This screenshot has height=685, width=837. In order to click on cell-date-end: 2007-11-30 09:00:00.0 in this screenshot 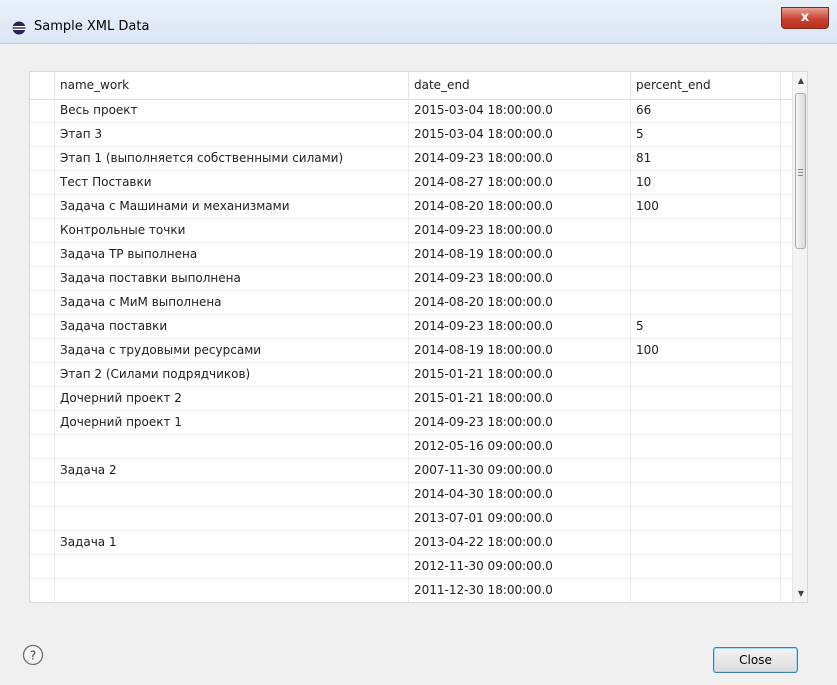, I will do `click(520, 471)`.